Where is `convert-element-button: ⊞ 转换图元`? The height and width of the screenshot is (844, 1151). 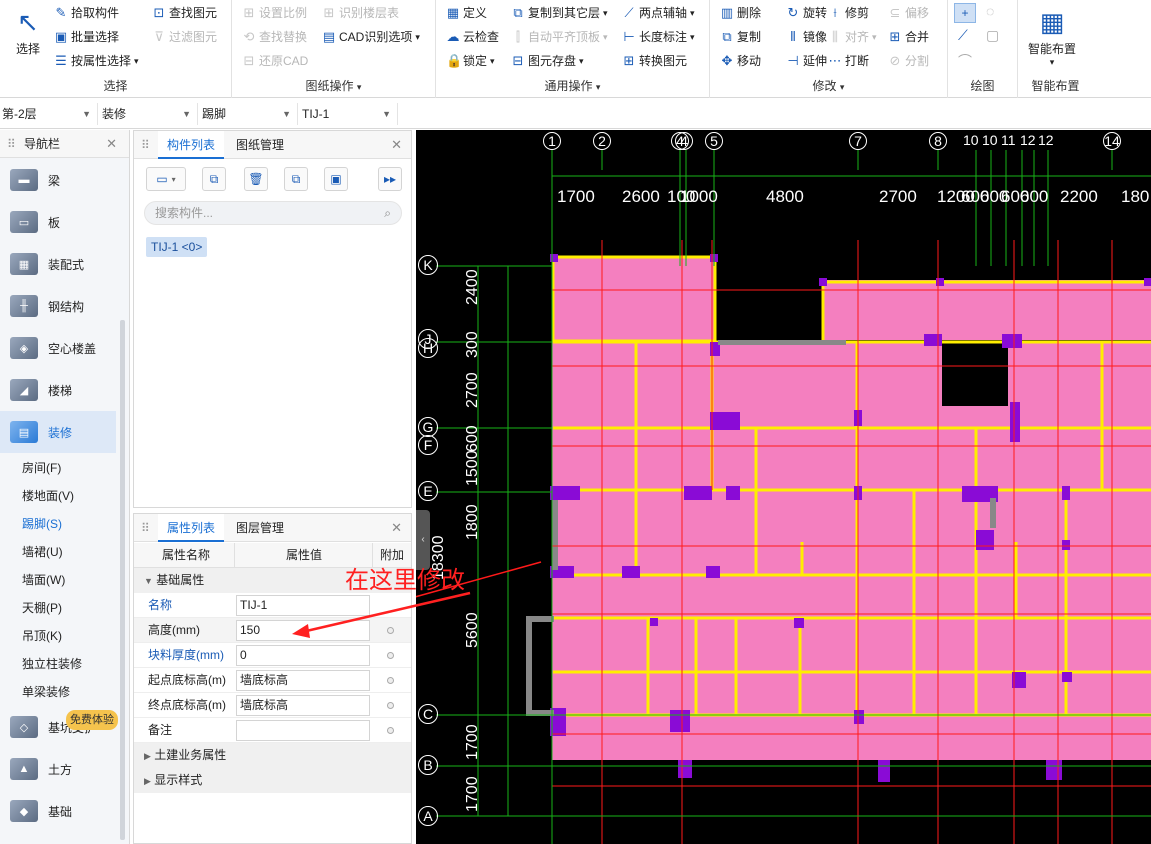
convert-element-button: ⊞ 转换图元 is located at coordinates (654, 61).